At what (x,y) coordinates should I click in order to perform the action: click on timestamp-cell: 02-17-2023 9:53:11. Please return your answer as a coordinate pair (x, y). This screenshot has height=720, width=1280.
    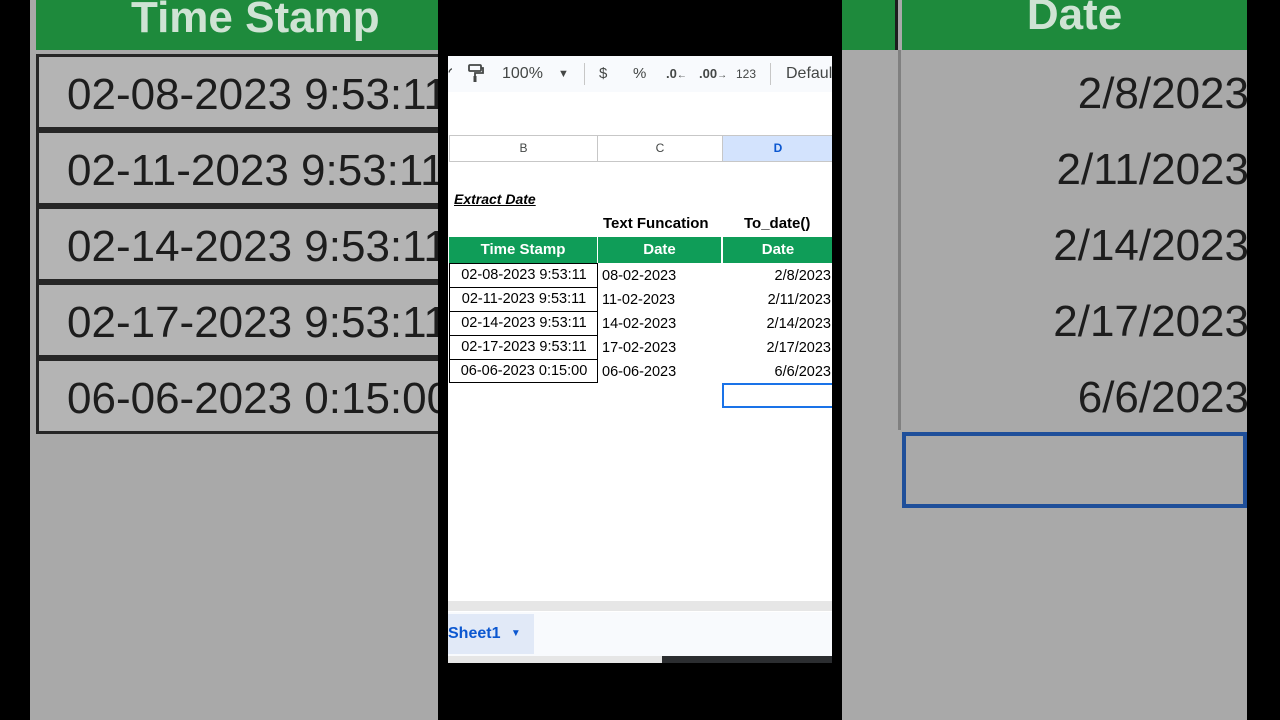
    Looking at the image, I should click on (524, 348).